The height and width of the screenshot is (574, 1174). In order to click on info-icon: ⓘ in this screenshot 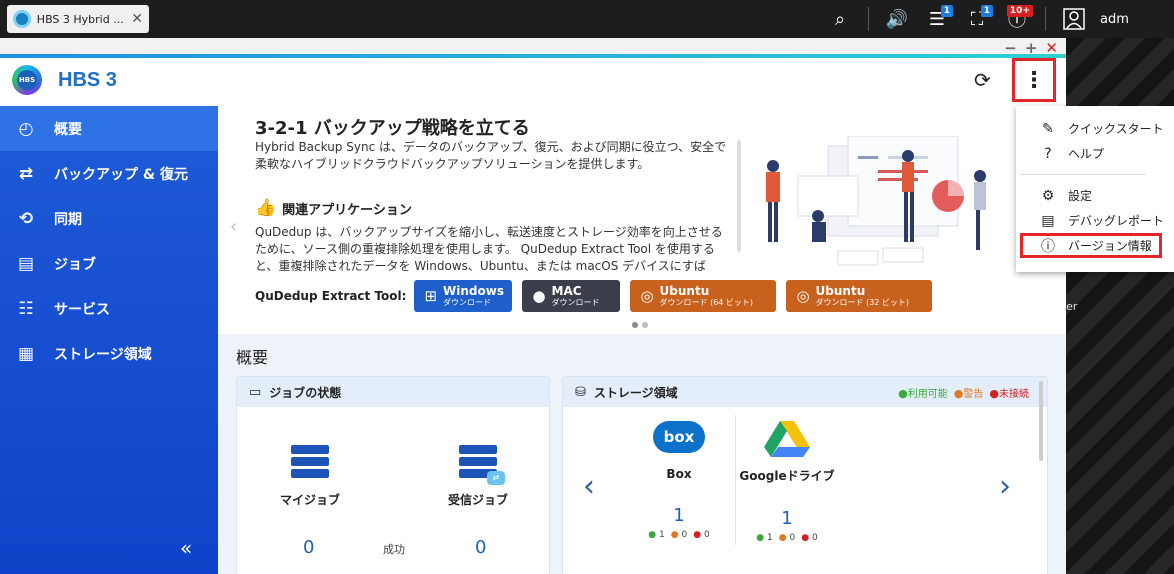, I will do `click(1048, 246)`.